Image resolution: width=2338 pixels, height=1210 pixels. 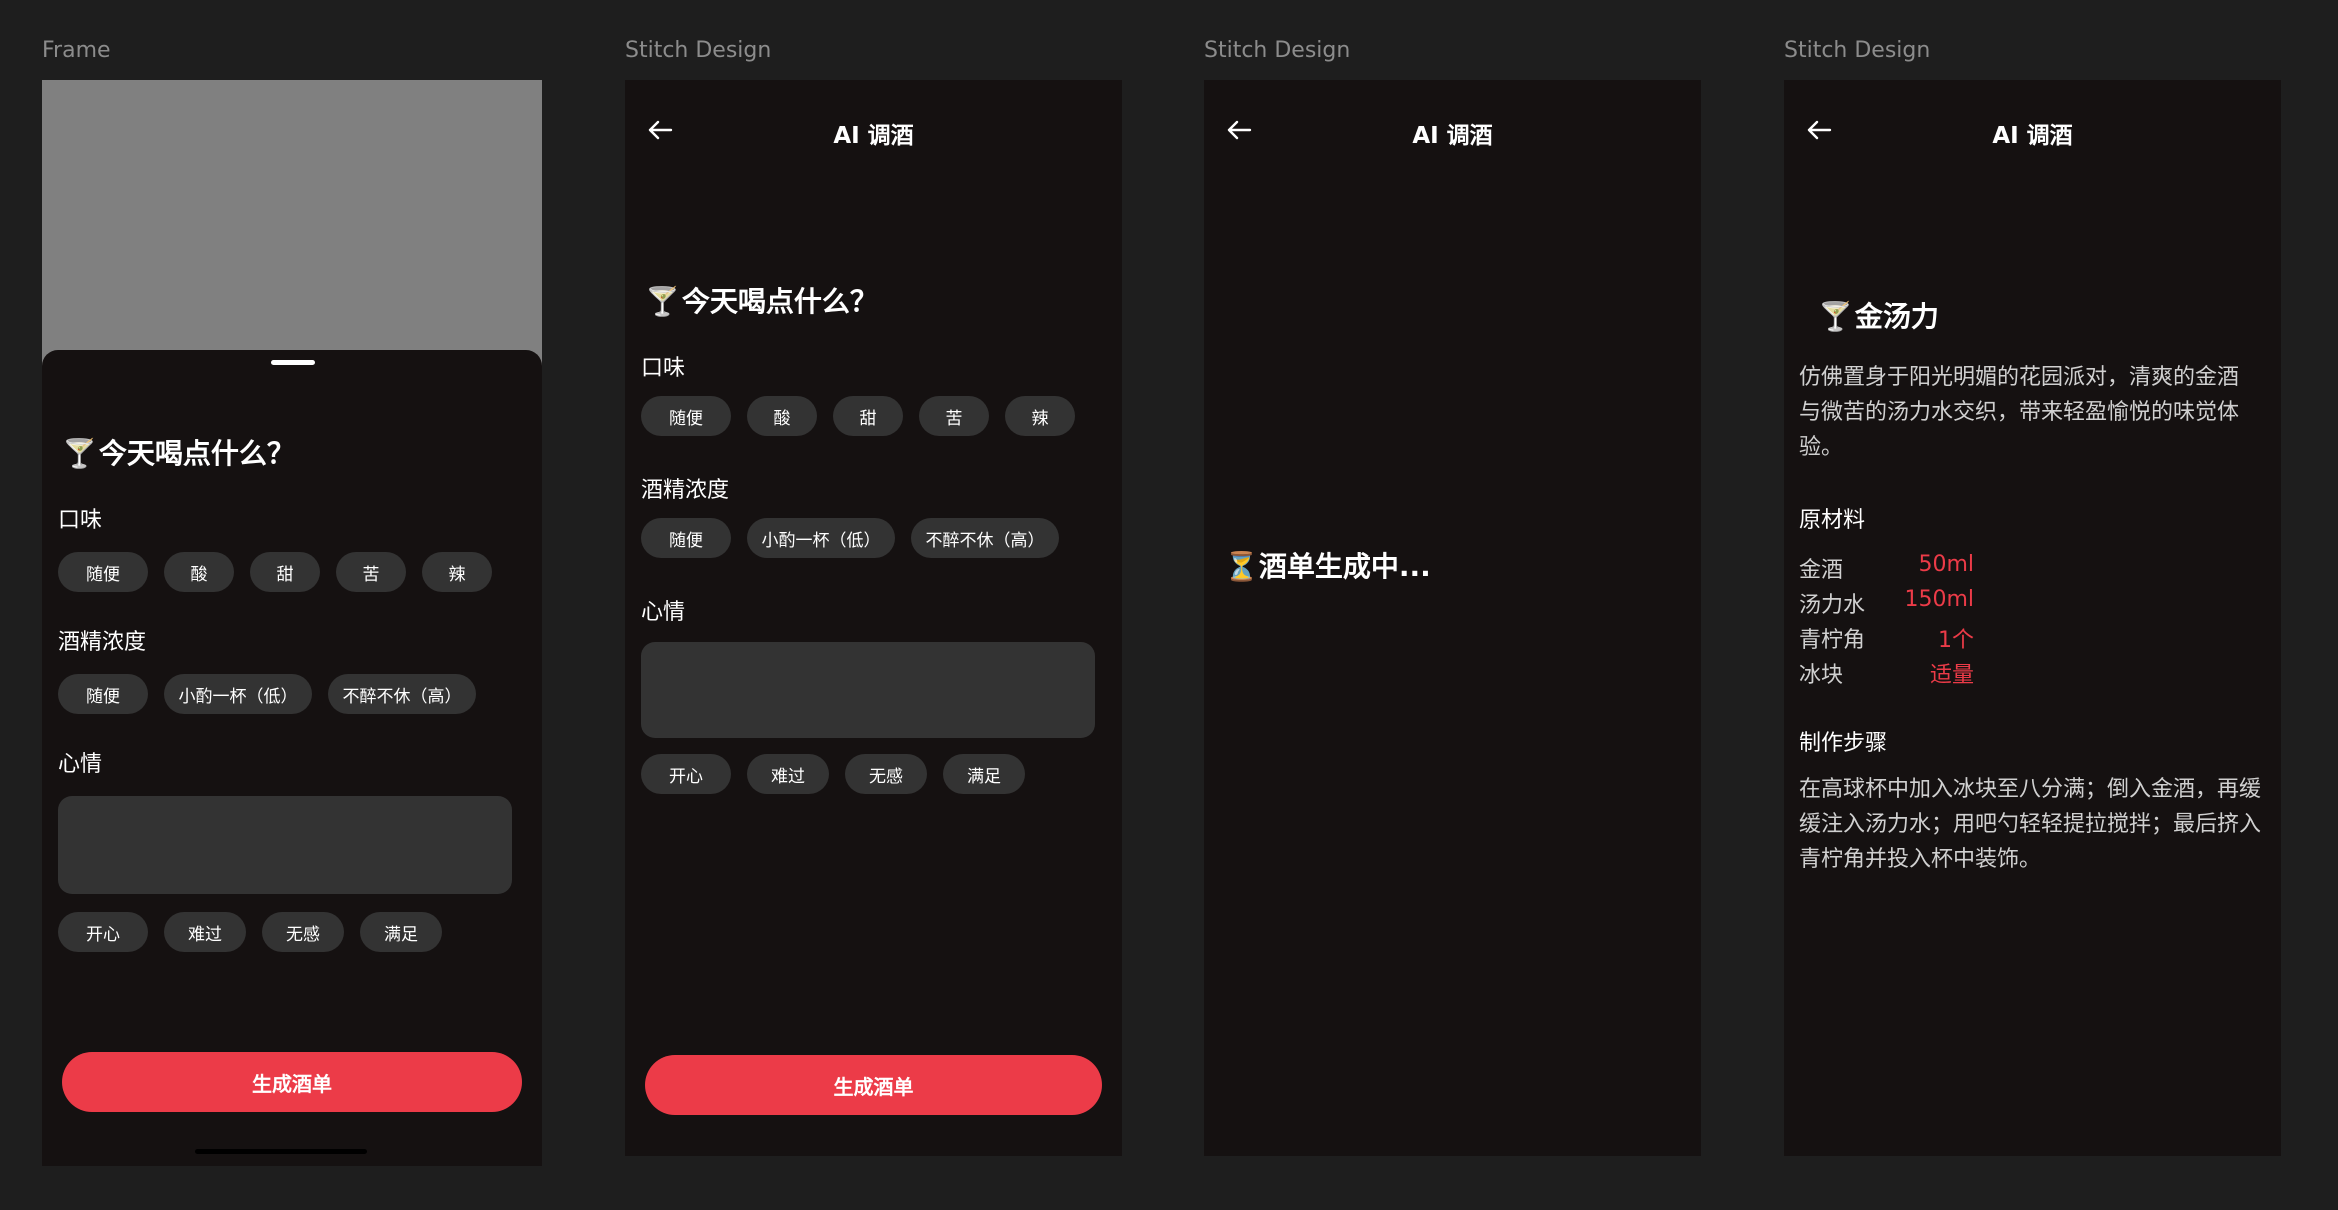 What do you see at coordinates (76, 50) in the screenshot?
I see `frame-label-frame: Frame` at bounding box center [76, 50].